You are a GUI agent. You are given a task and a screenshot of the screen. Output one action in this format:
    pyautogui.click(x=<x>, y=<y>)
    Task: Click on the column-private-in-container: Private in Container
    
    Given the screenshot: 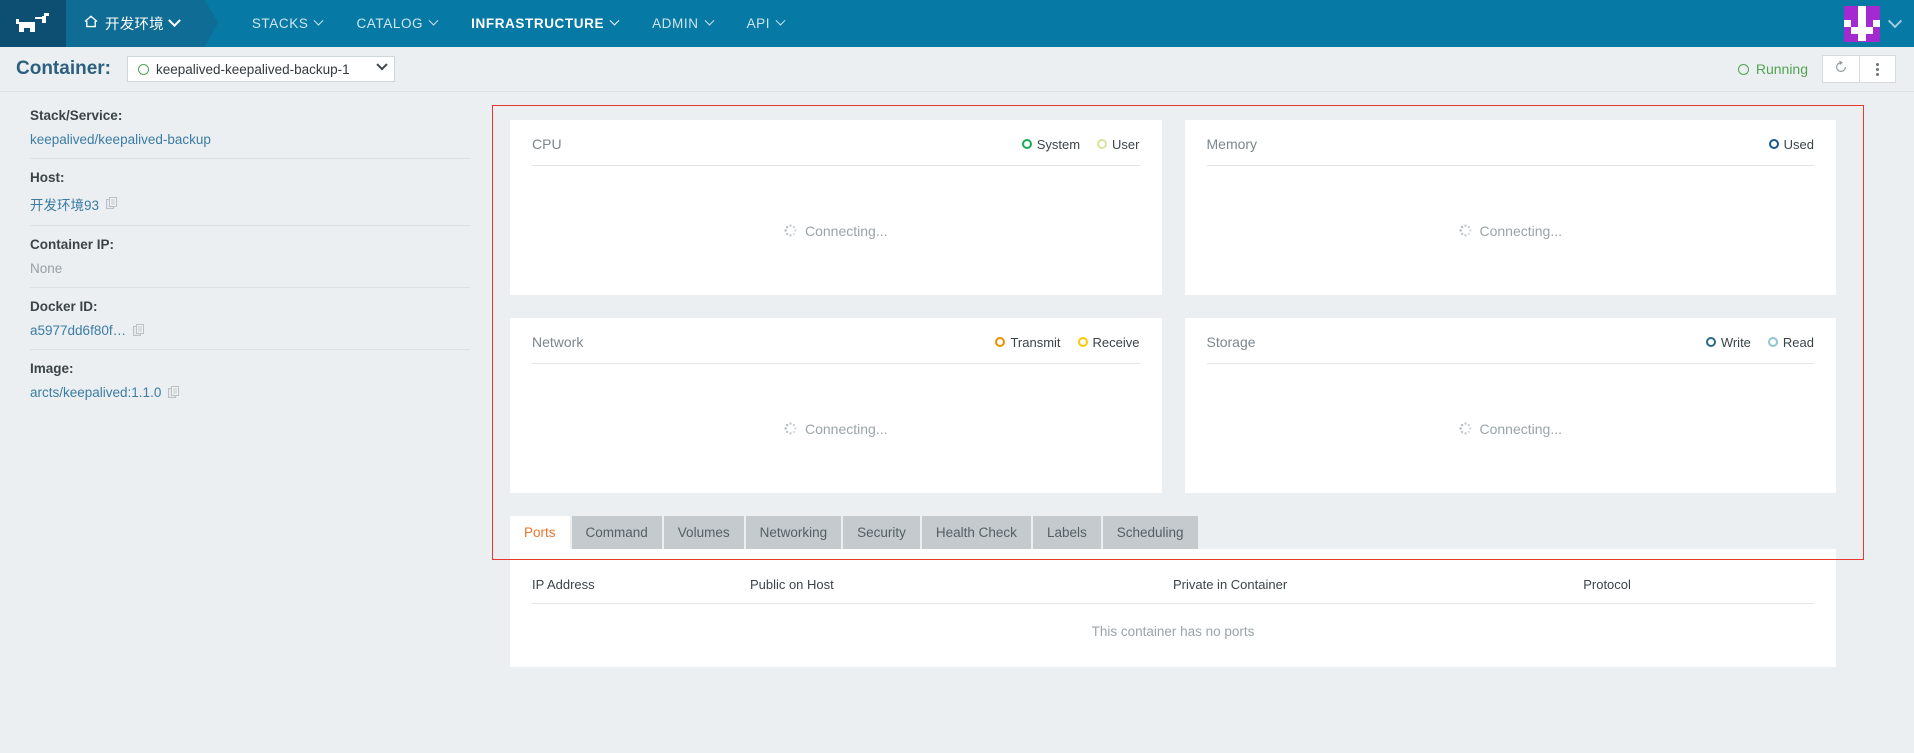 What is the action you would take?
    pyautogui.click(x=1378, y=590)
    